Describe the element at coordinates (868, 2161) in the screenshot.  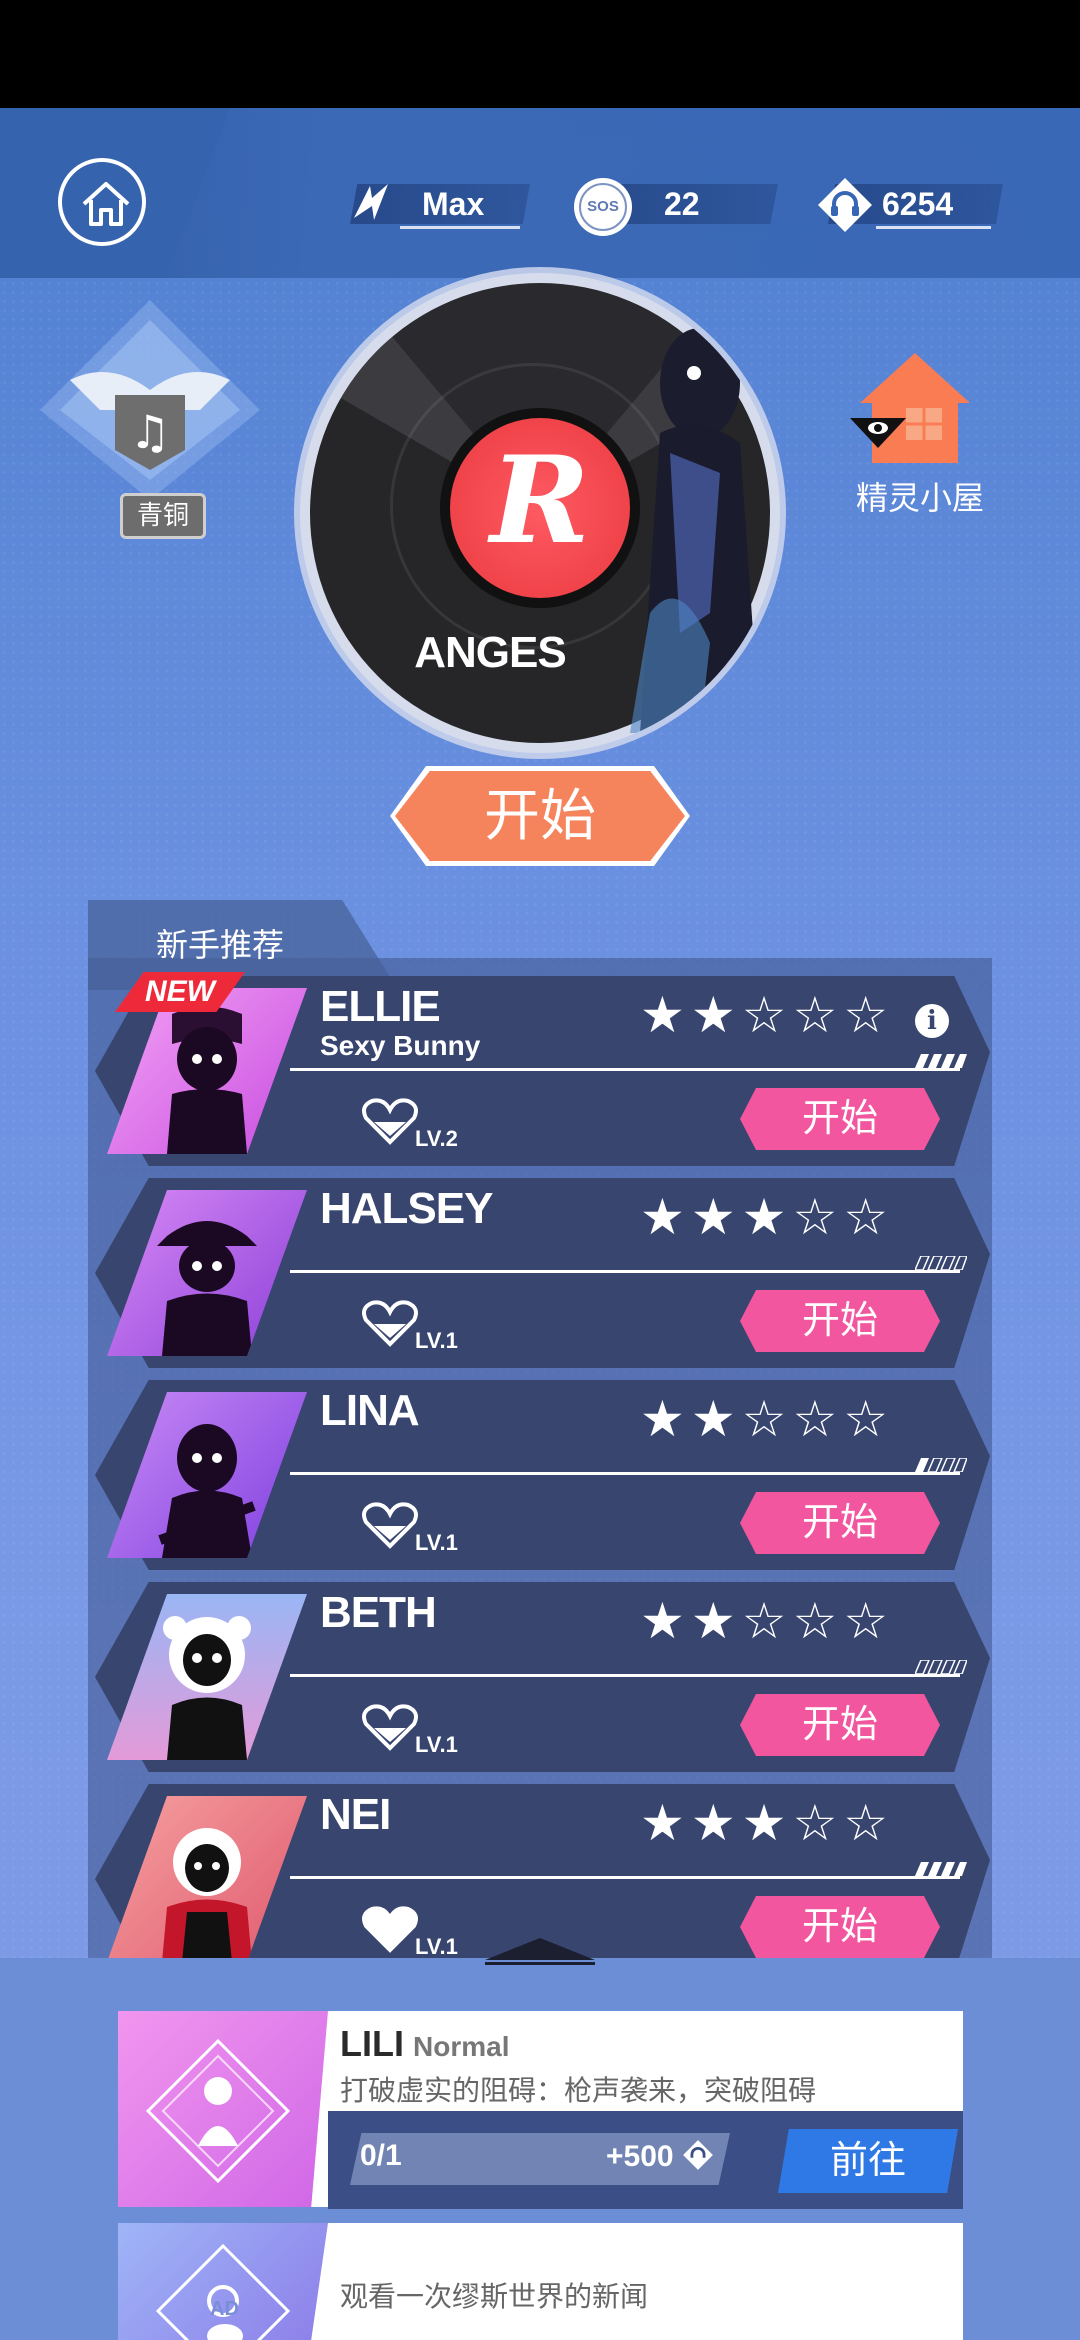
I see `go-button: 前往` at that location.